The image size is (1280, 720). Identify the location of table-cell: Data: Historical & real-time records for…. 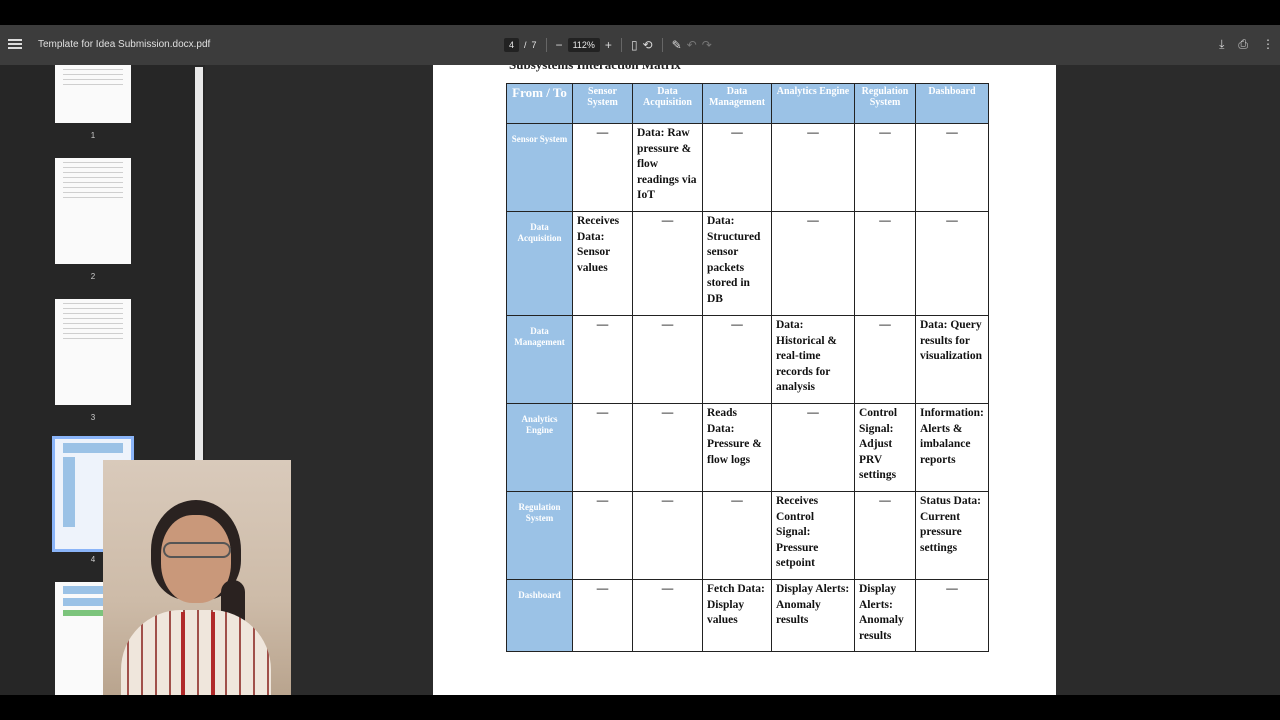
(813, 359).